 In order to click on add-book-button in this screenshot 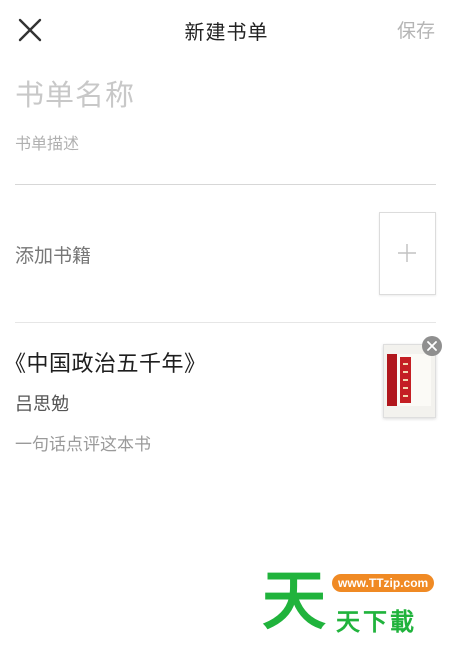, I will do `click(407, 253)`.